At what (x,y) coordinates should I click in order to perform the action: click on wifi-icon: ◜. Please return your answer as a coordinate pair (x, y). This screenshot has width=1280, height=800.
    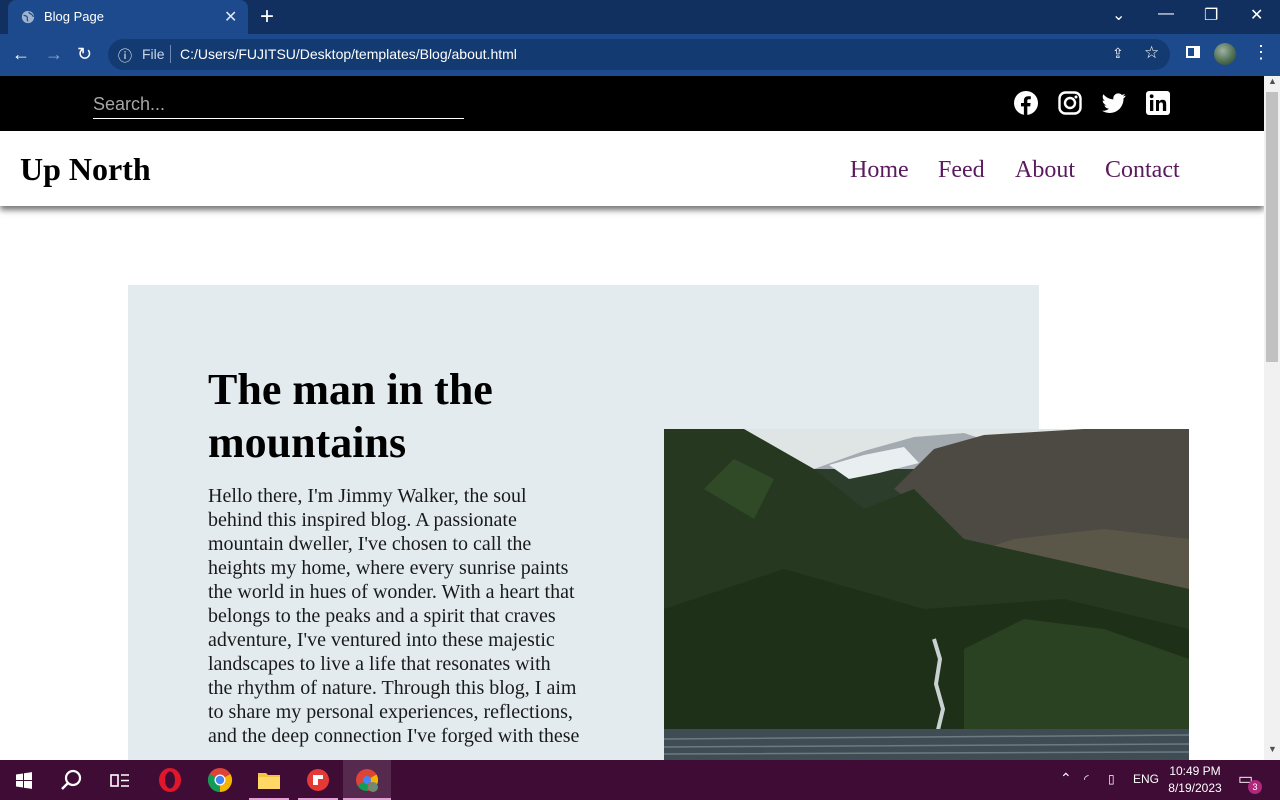
    Looking at the image, I should click on (1086, 779).